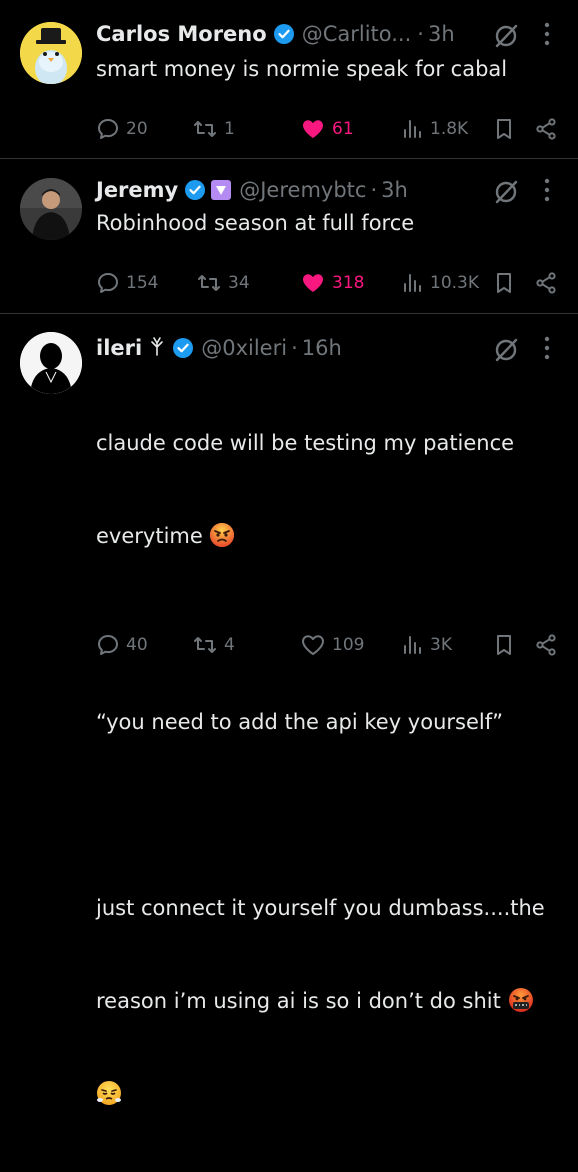  I want to click on like-count: 318, so click(348, 283).